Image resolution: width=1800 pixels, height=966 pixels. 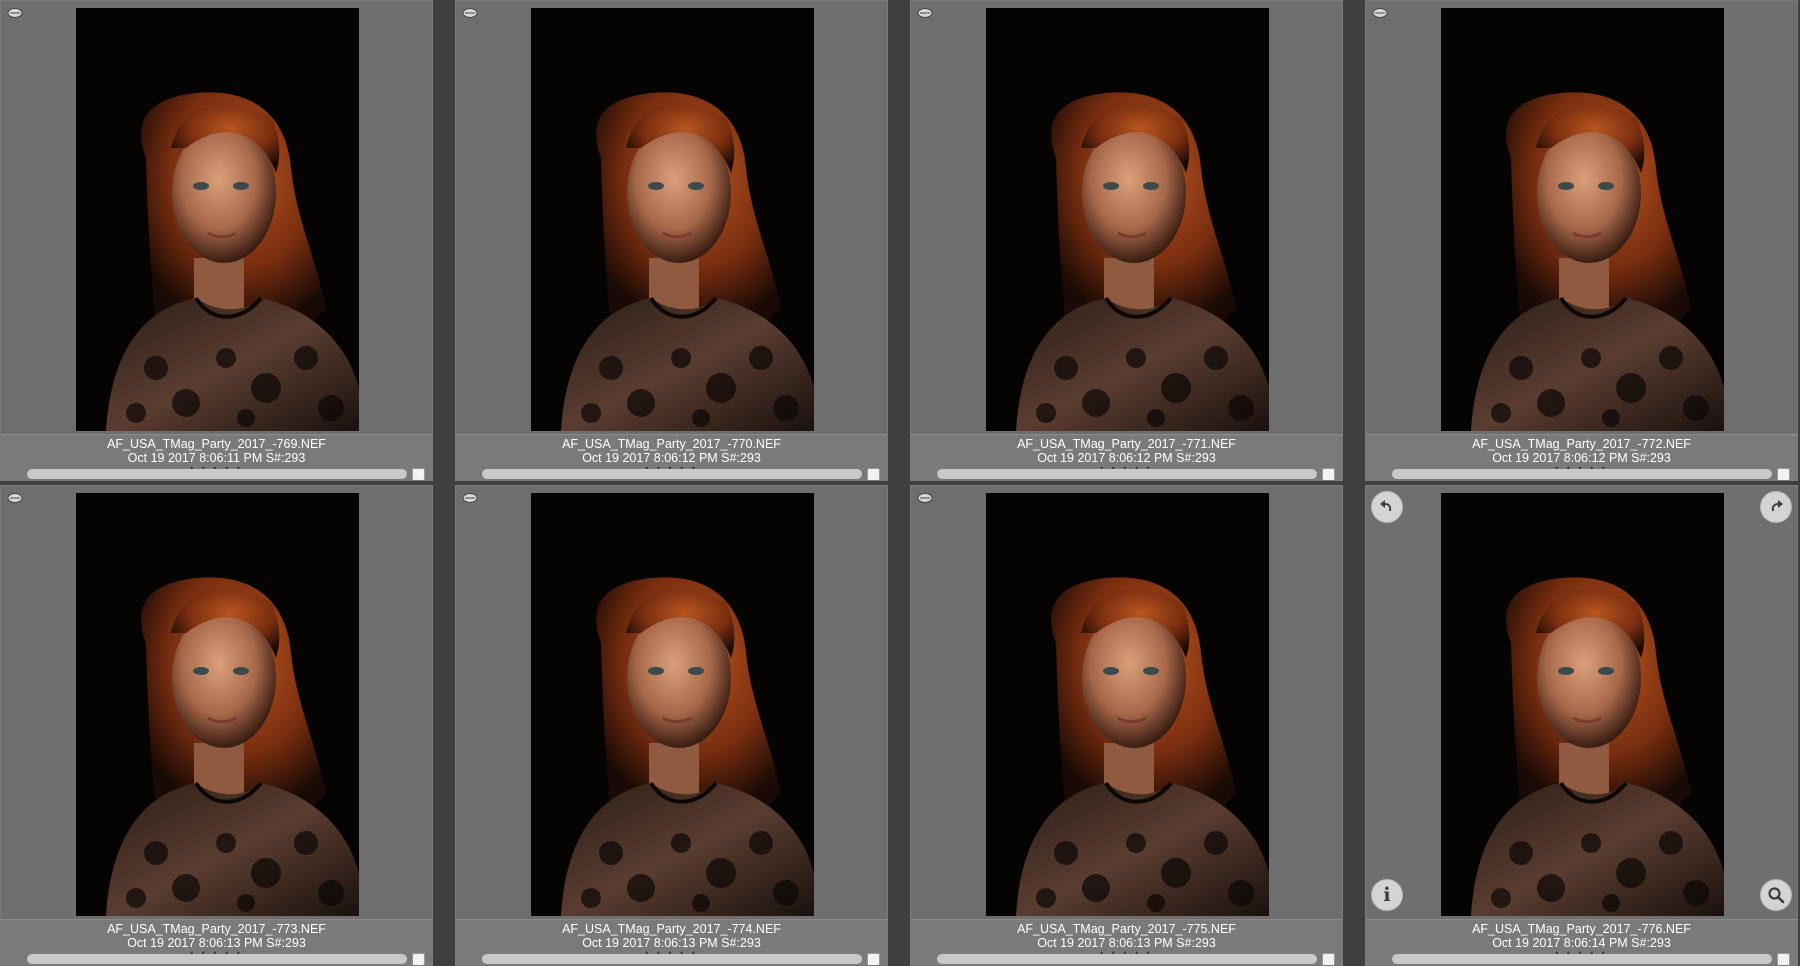 What do you see at coordinates (1776, 895) in the screenshot?
I see `magnifier-icon` at bounding box center [1776, 895].